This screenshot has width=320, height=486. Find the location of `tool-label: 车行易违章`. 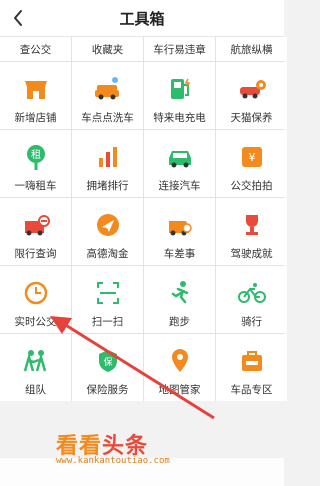

tool-label: 车行易违章 is located at coordinates (179, 49).